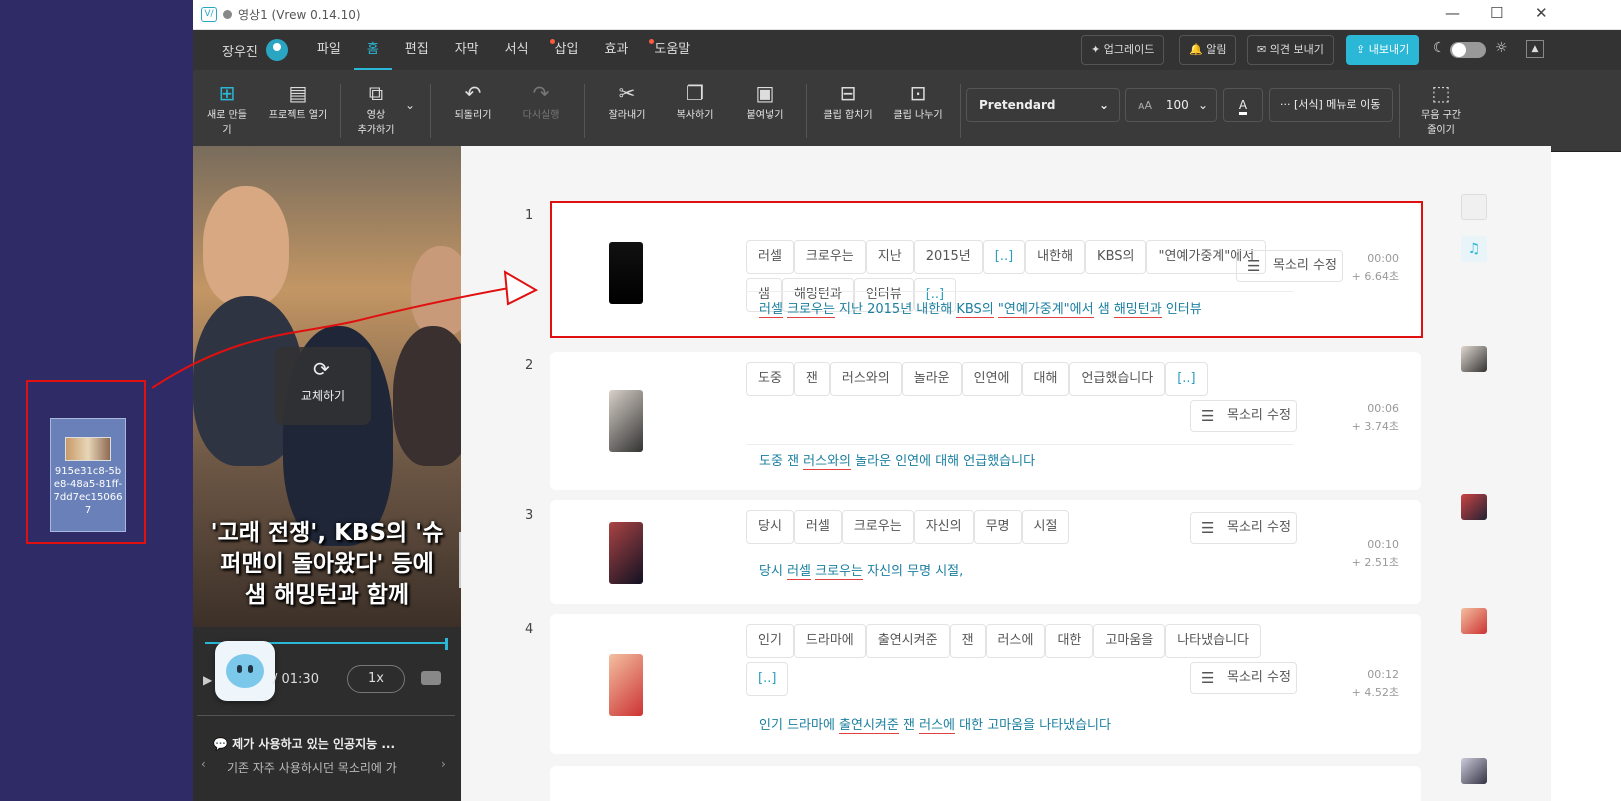  Describe the element at coordinates (336, 337) in the screenshot. I see `arrow-line` at that location.